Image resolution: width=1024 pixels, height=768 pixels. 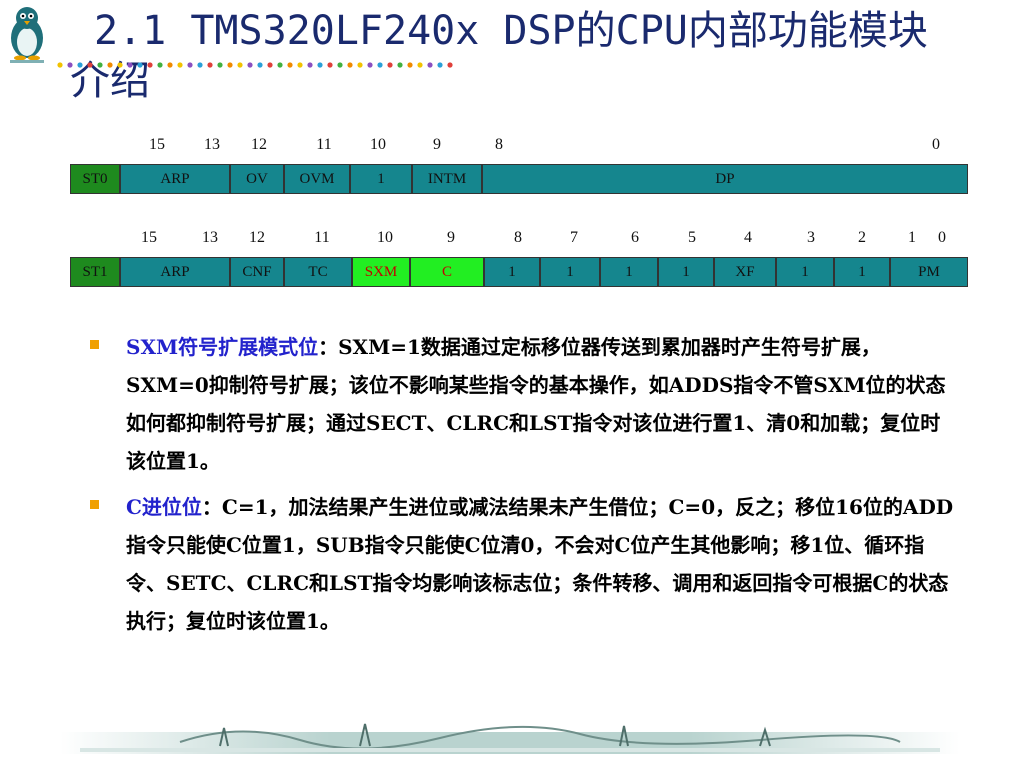 What do you see at coordinates (912, 237) in the screenshot?
I see `st1-bit-number: 1` at bounding box center [912, 237].